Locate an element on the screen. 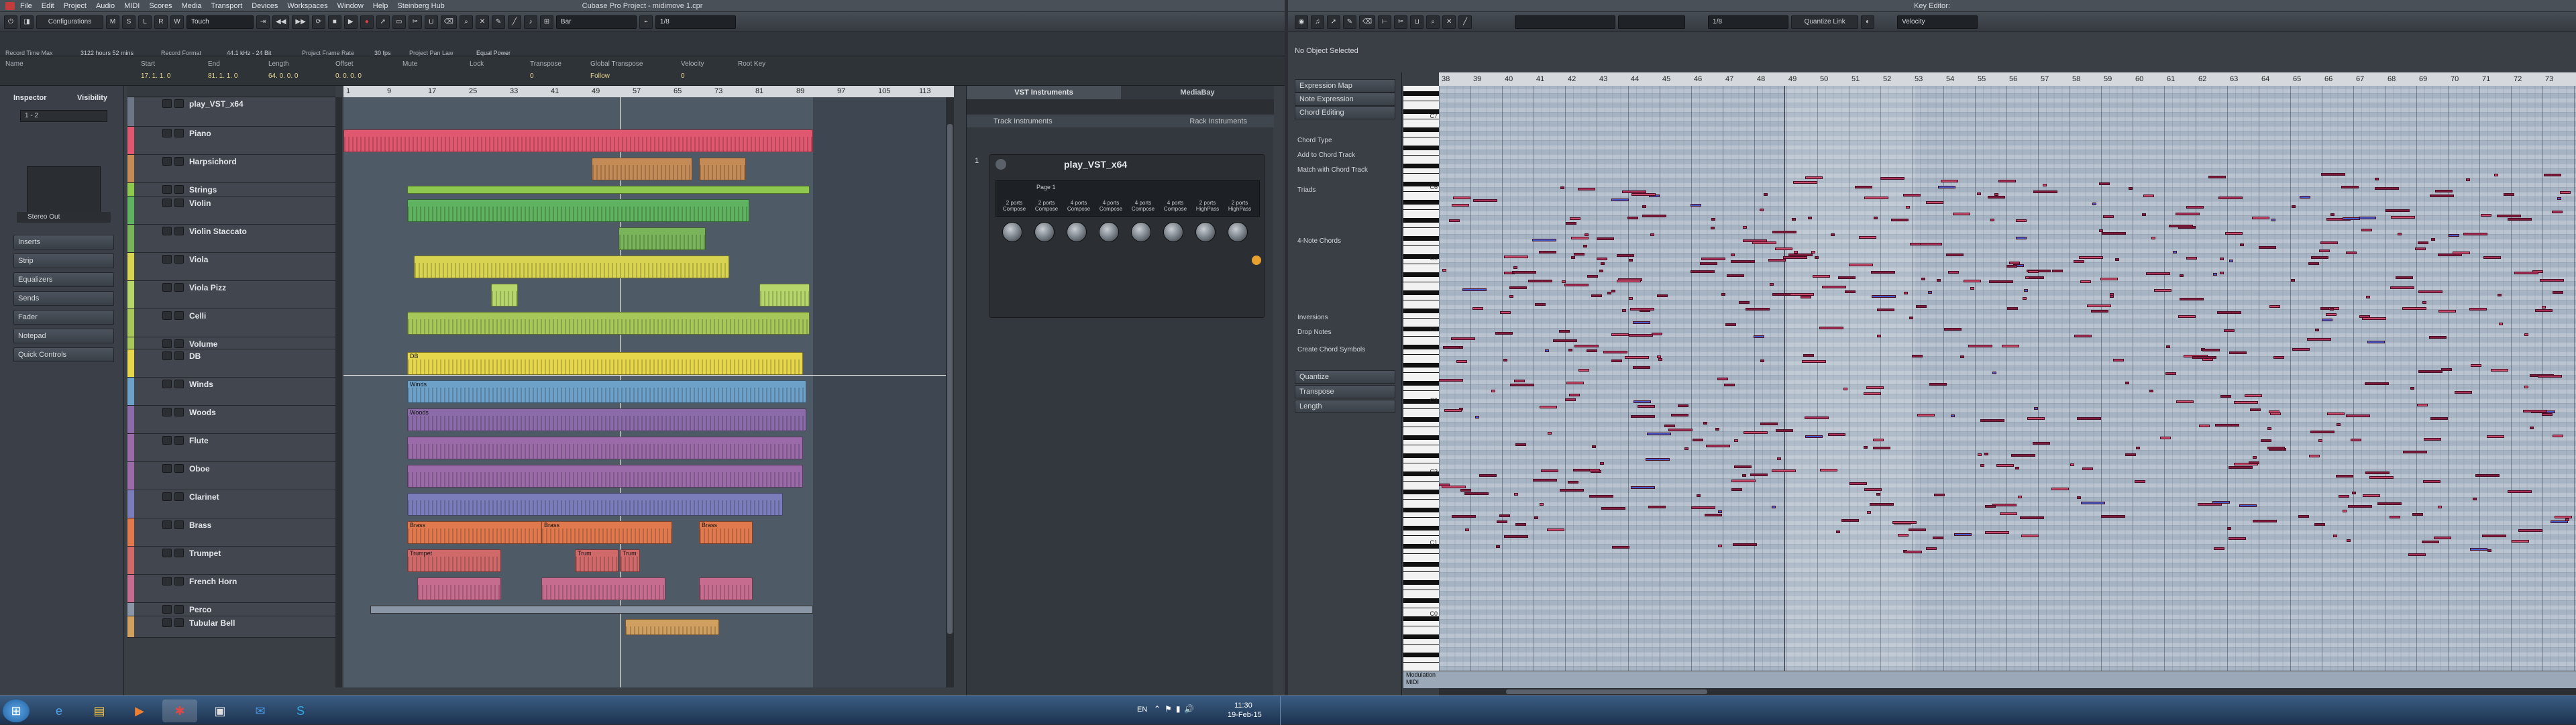  zoom-tool-icon: ⌕ is located at coordinates (466, 22).